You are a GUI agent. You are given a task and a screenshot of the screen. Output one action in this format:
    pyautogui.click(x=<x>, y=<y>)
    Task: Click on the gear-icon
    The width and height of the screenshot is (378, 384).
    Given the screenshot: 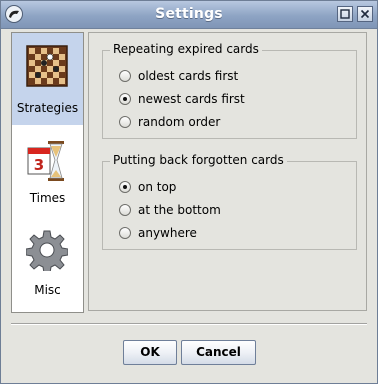 What is the action you would take?
    pyautogui.click(x=47, y=251)
    